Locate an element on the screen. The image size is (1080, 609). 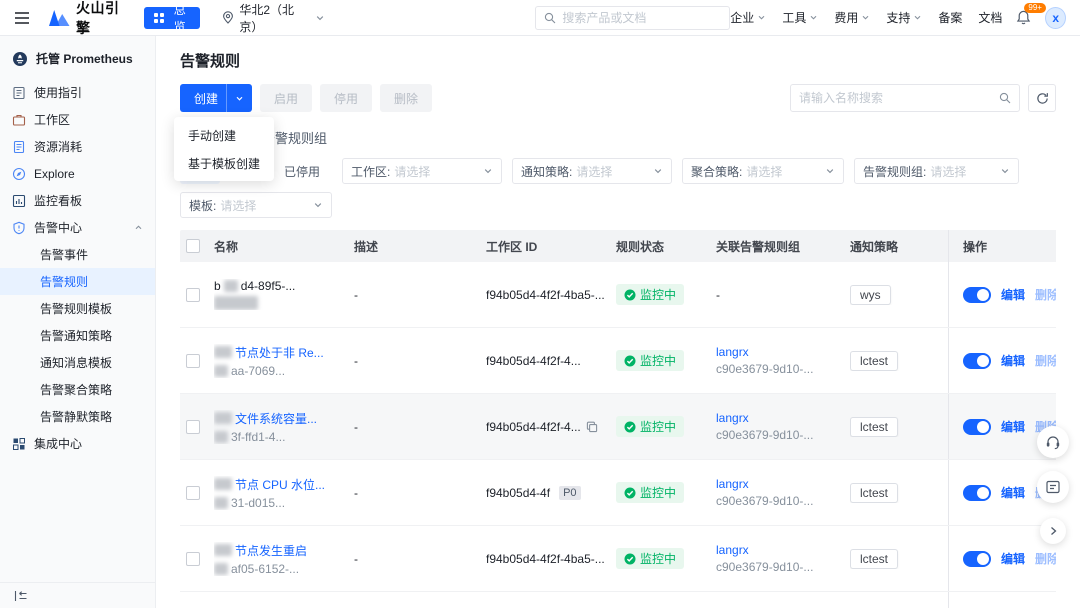
topnav-billing: 费用 is located at coordinates (852, 17).